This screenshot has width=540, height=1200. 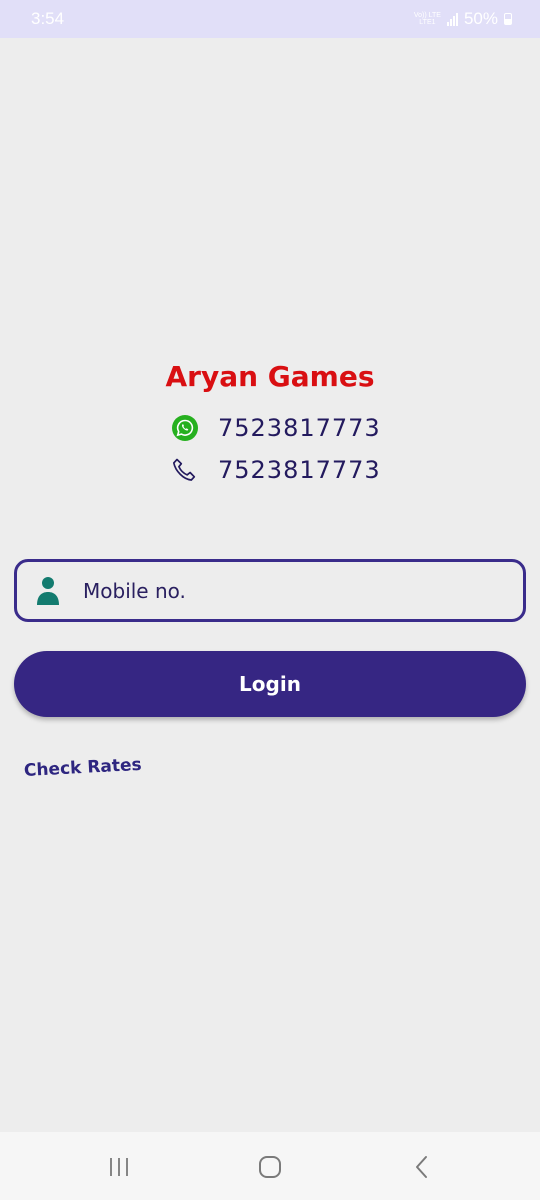 I want to click on back-button, so click(x=422, y=1167).